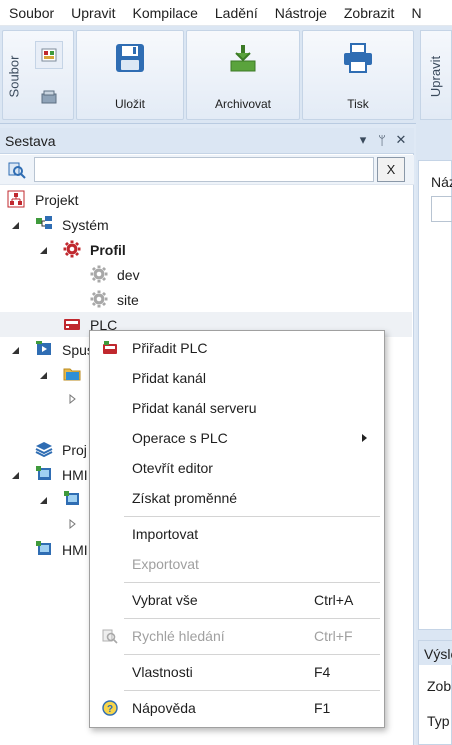 The height and width of the screenshot is (745, 452). I want to click on results-row-zobrazit: Zob, so click(439, 686).